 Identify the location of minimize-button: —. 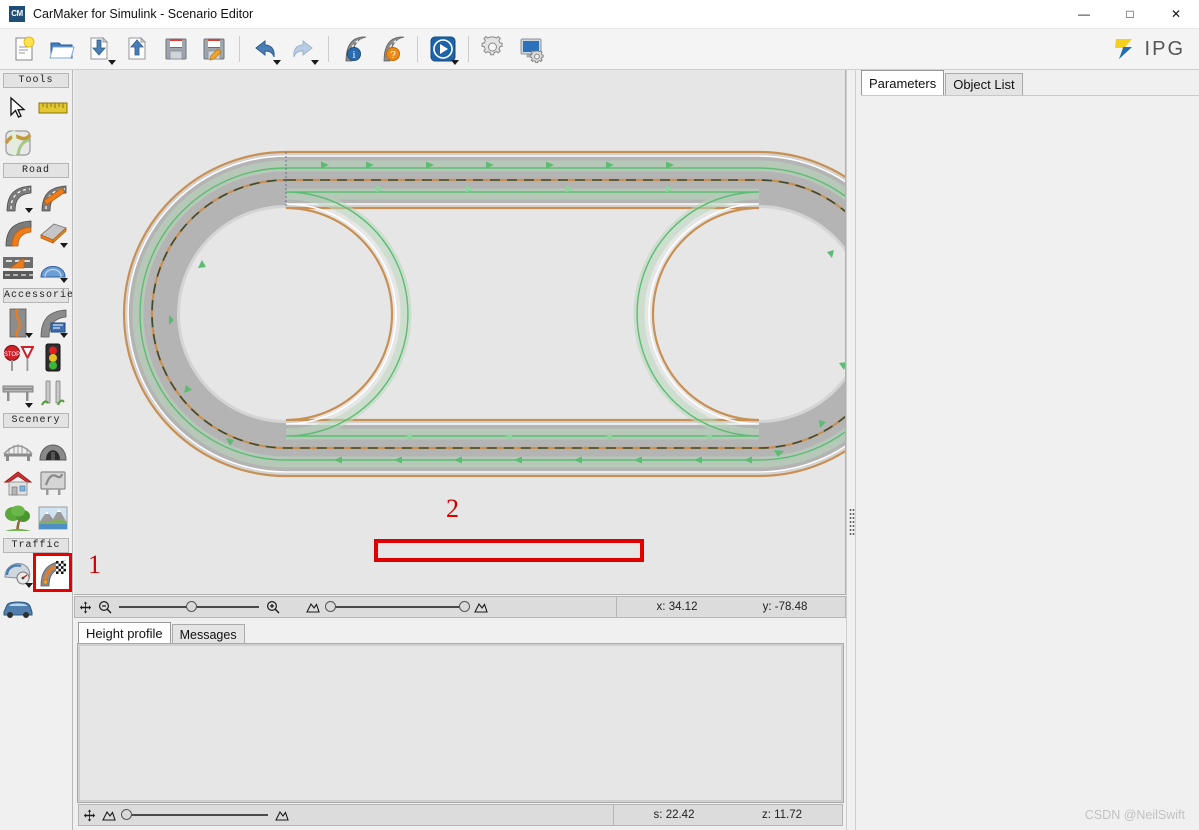
(1084, 14).